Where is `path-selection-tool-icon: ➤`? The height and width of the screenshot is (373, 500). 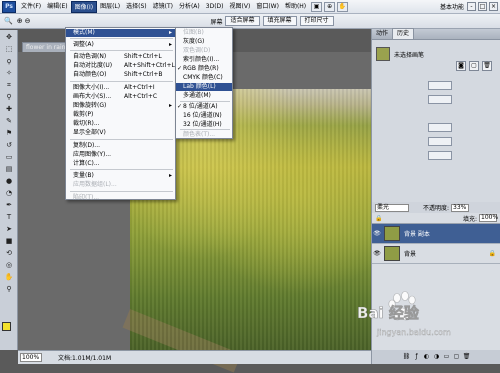
path-selection-tool-icon: ➤ is located at coordinates (9, 229).